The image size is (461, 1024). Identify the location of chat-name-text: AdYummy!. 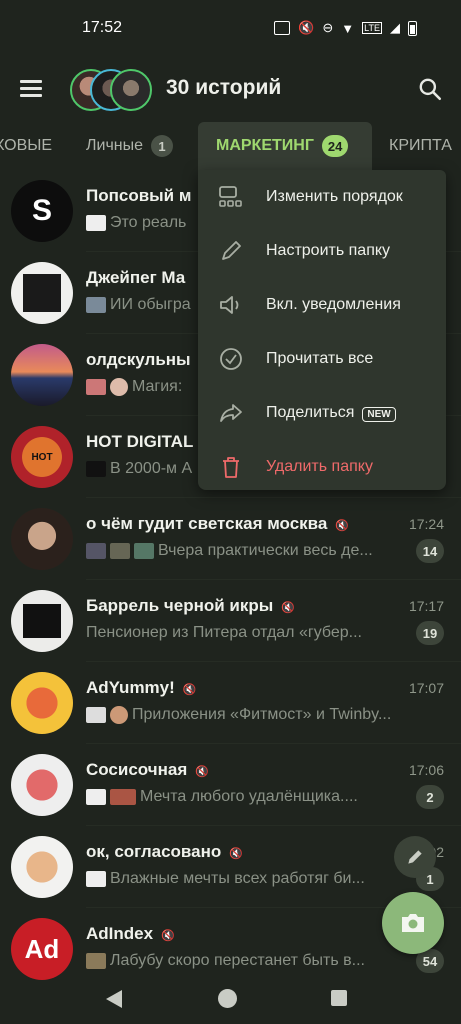
(130, 687).